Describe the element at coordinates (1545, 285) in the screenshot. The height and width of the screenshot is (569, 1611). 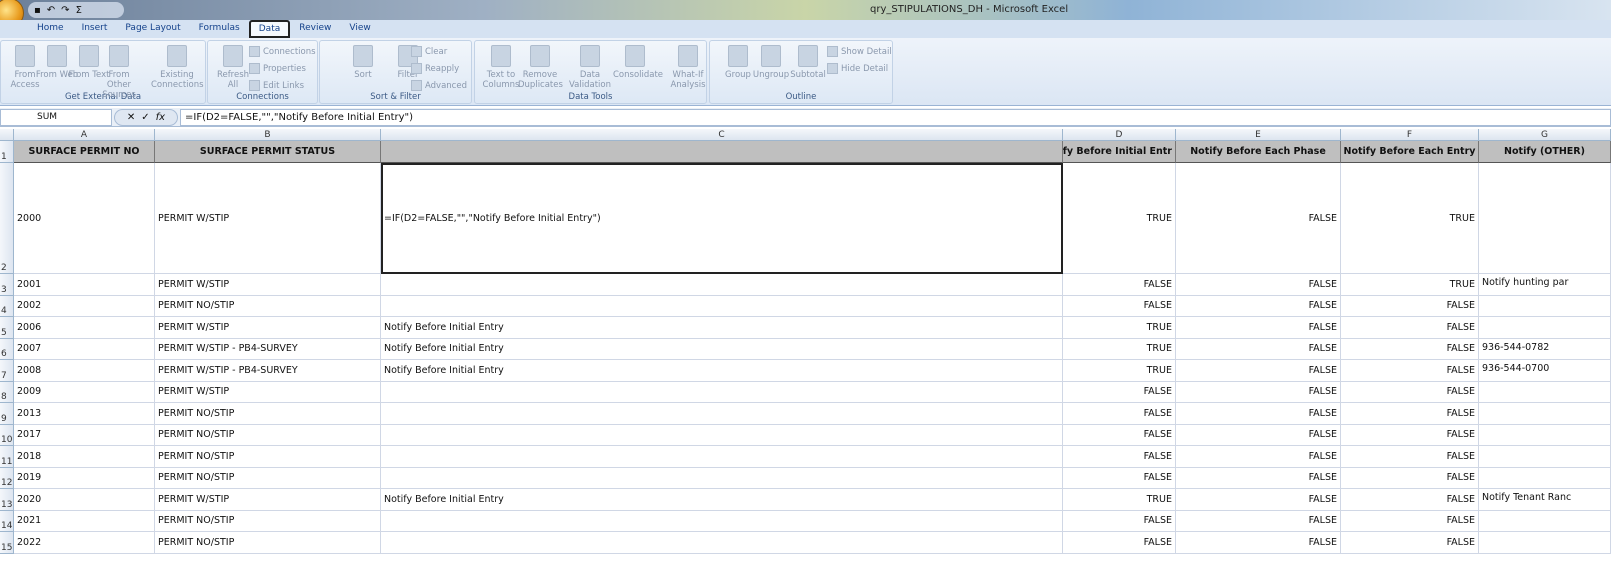
I see `cell-G3: Notify hunting par` at that location.